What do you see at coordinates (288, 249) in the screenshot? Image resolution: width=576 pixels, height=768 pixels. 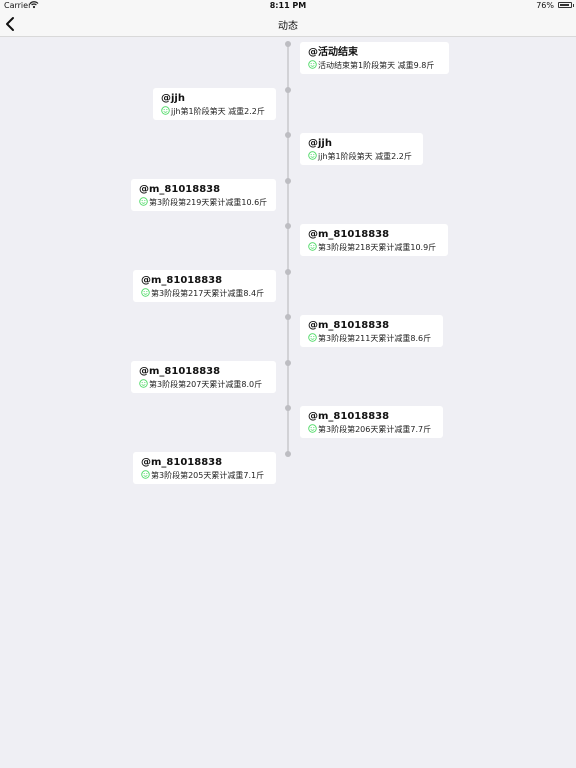 I see `timeline-line` at bounding box center [288, 249].